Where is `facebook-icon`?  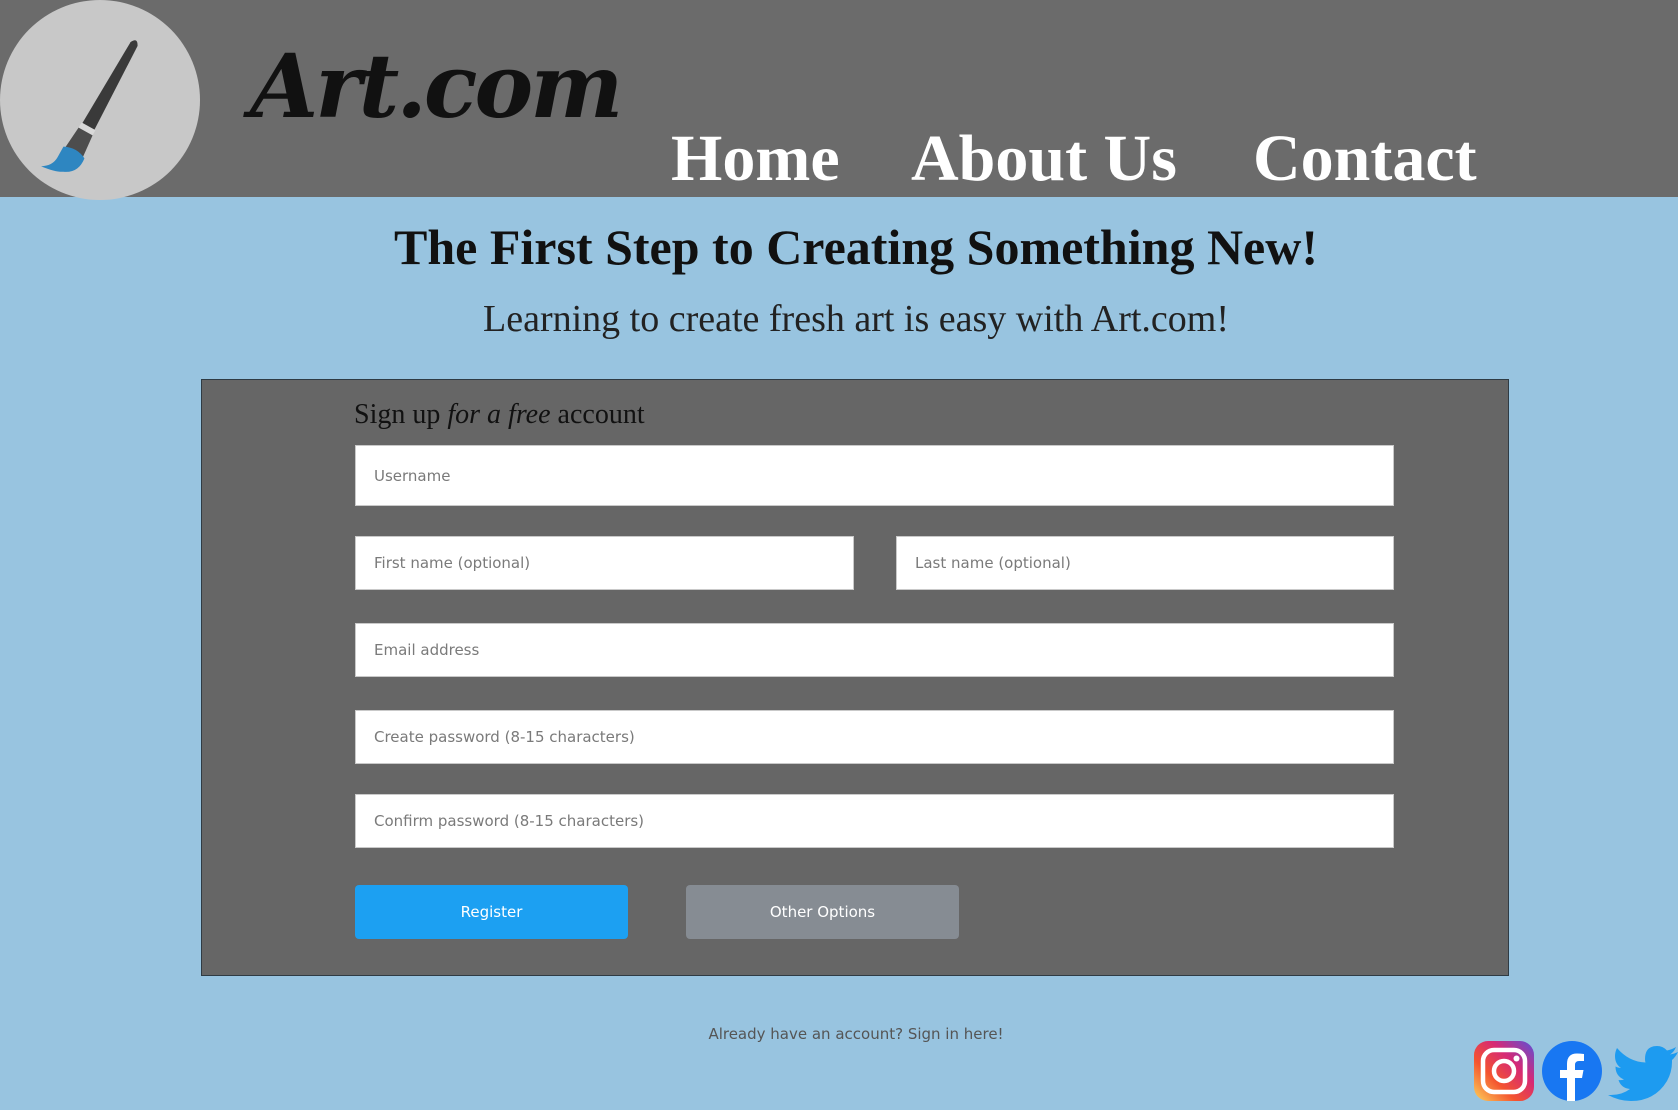 facebook-icon is located at coordinates (1572, 1071).